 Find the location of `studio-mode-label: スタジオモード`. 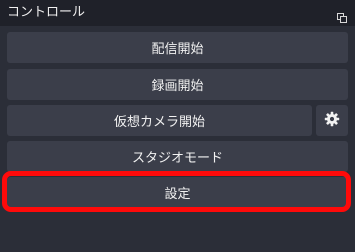

studio-mode-label: スタジオモード is located at coordinates (177, 158).